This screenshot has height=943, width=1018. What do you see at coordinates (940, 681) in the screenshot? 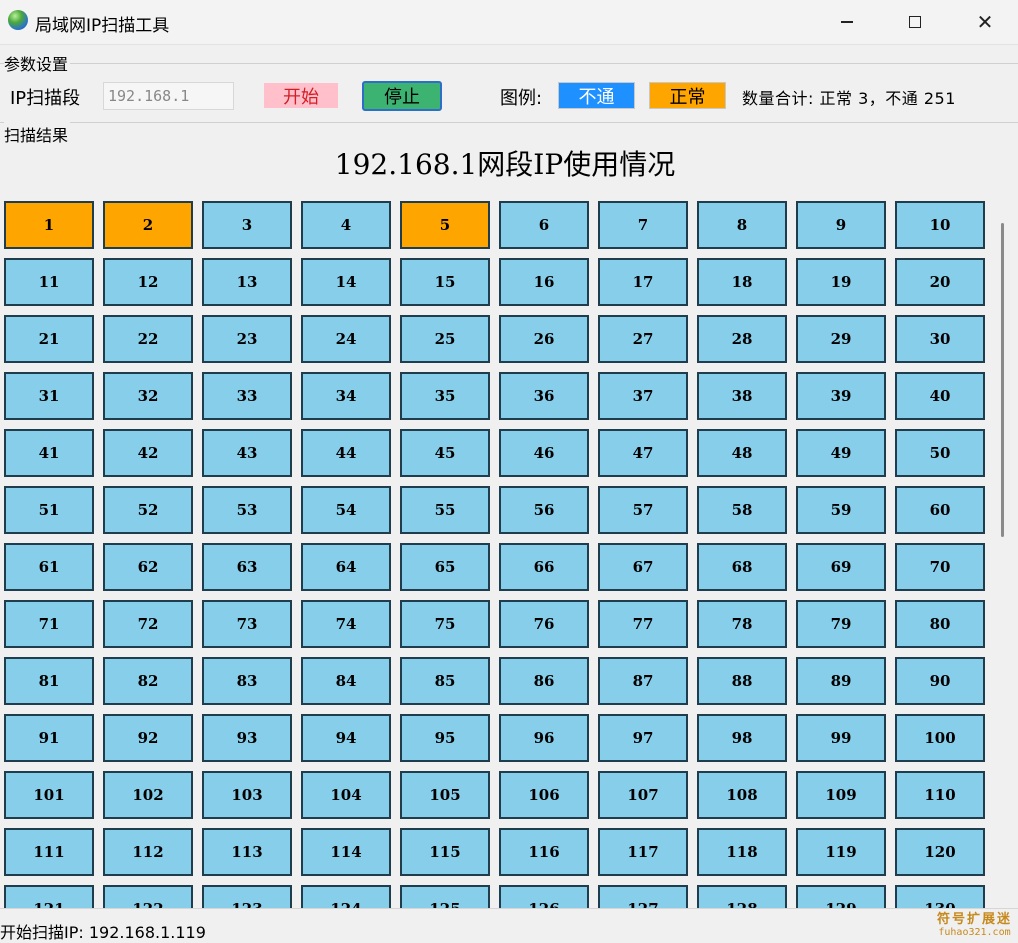
I see `ip-cell-90: 90` at bounding box center [940, 681].